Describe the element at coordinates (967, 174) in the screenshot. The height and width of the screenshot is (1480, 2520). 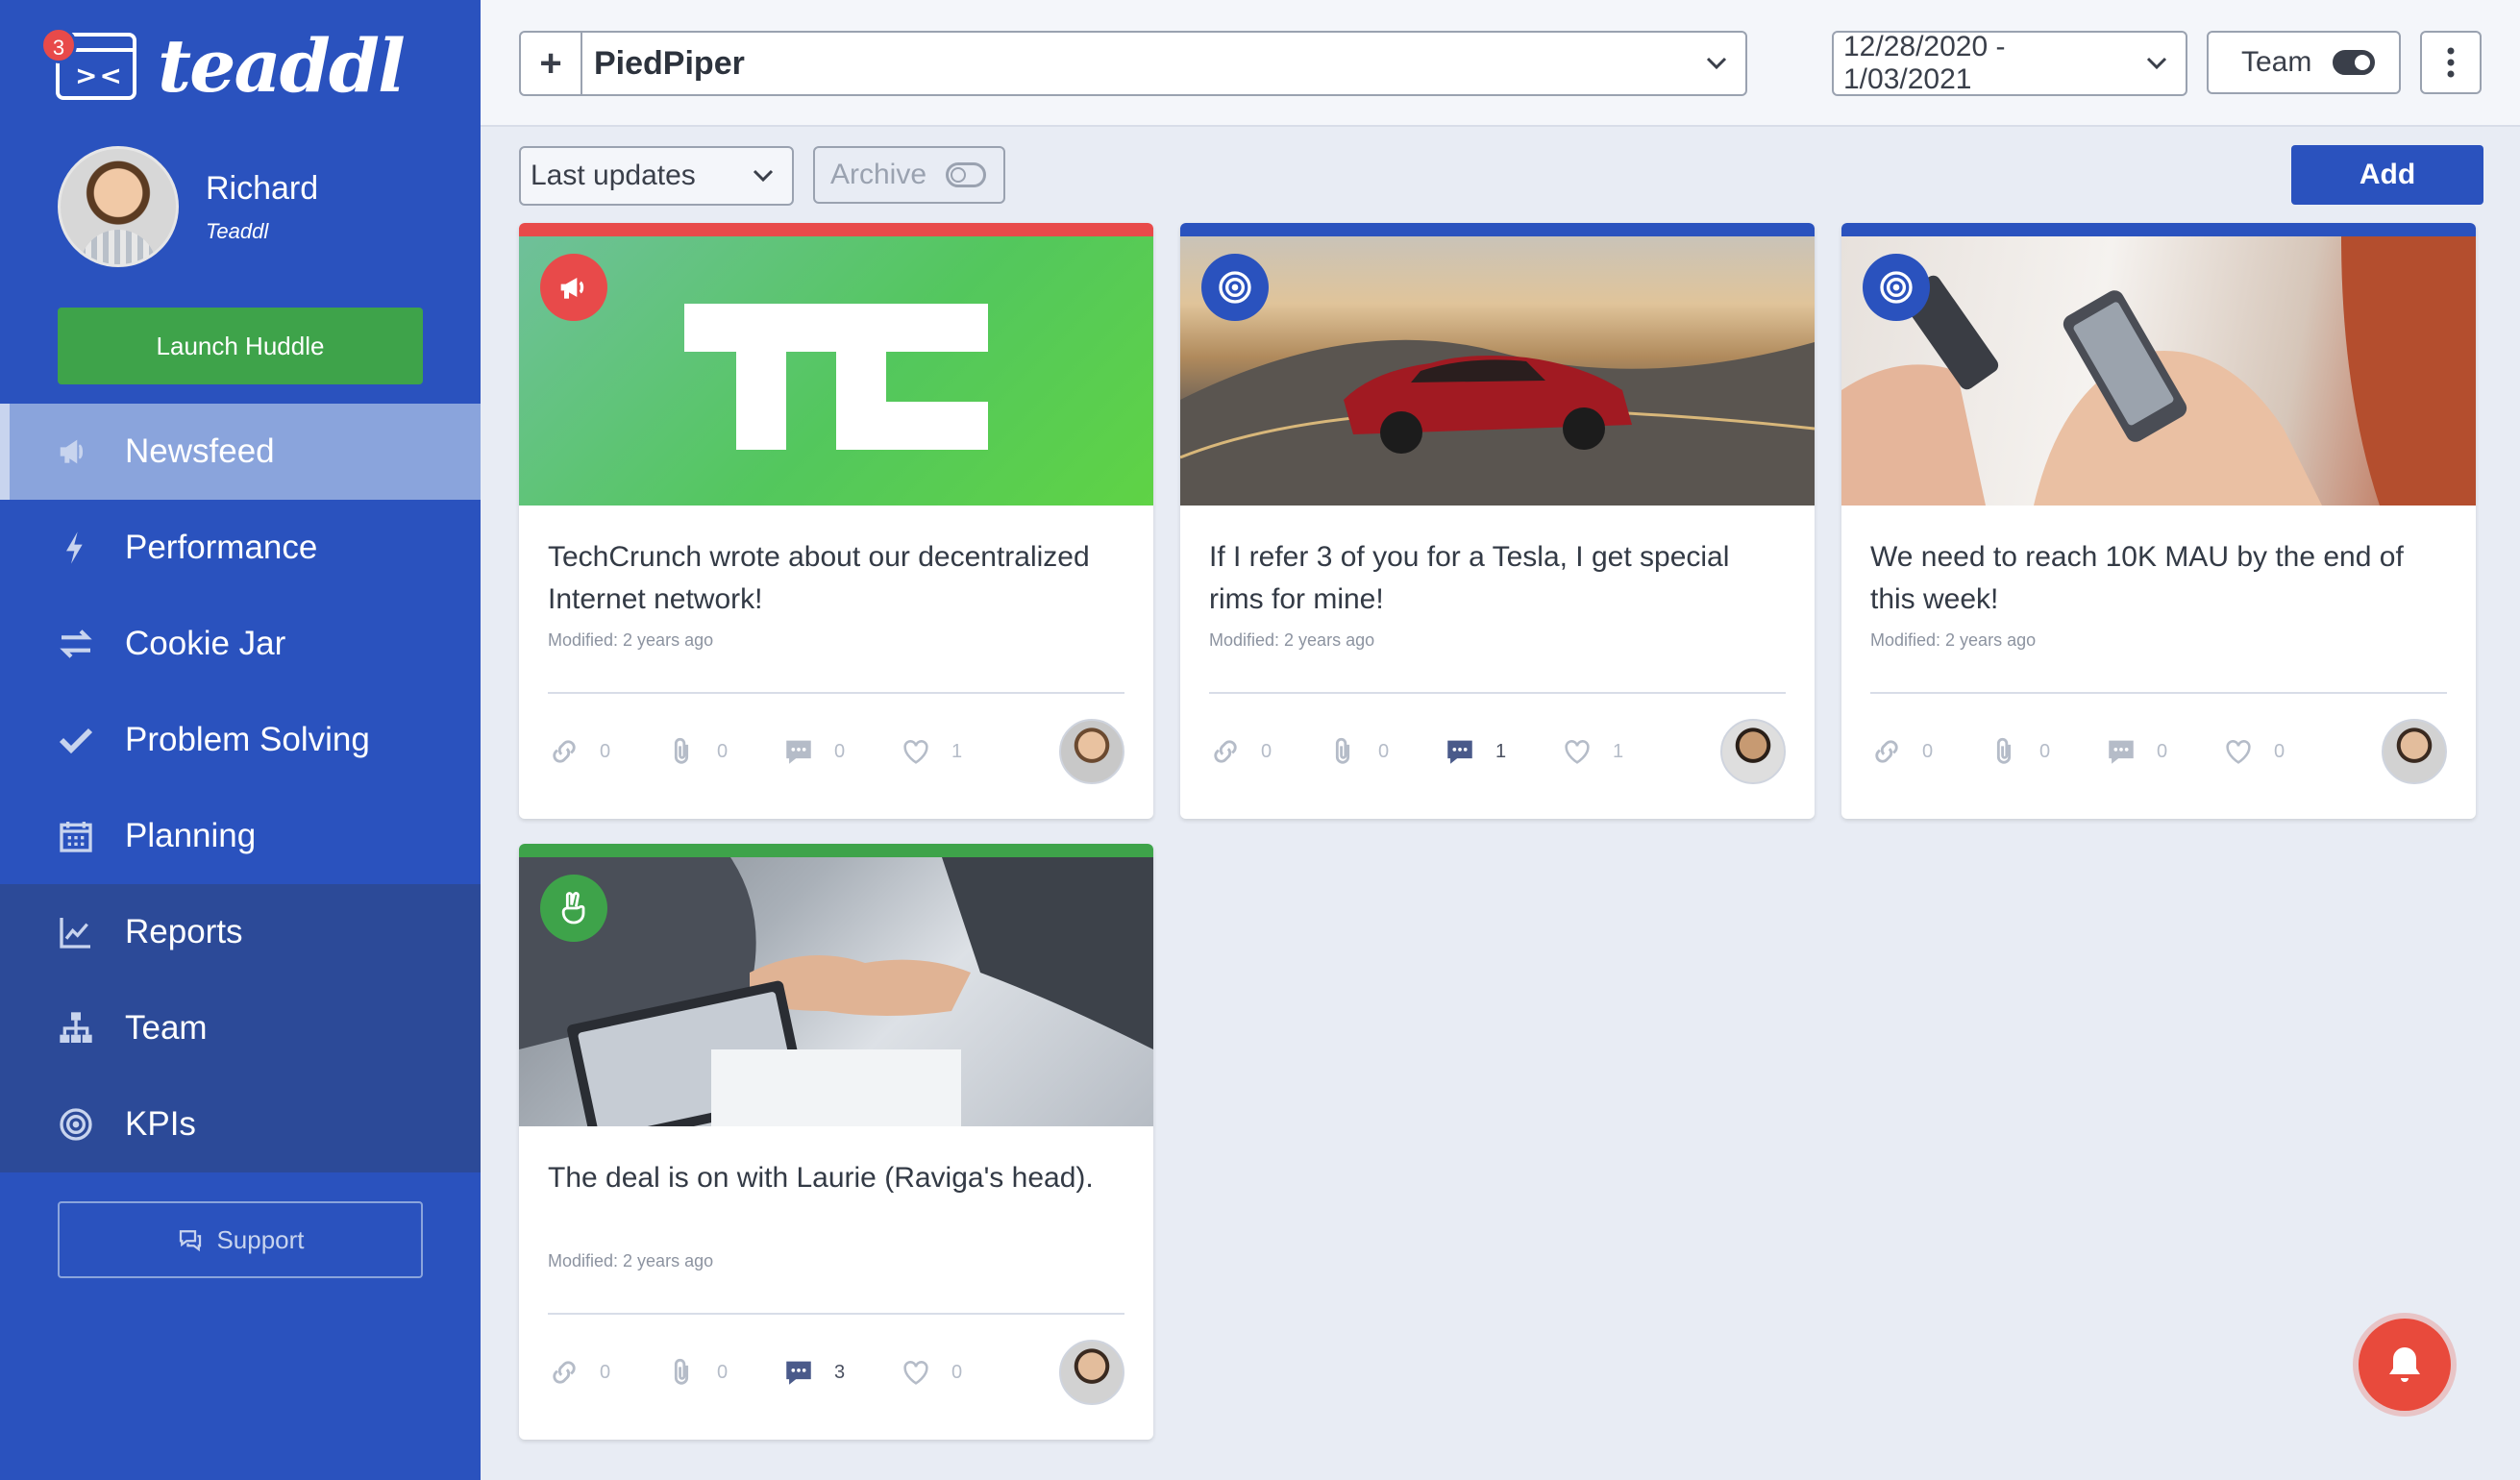
I see `toggle-switch-off` at that location.